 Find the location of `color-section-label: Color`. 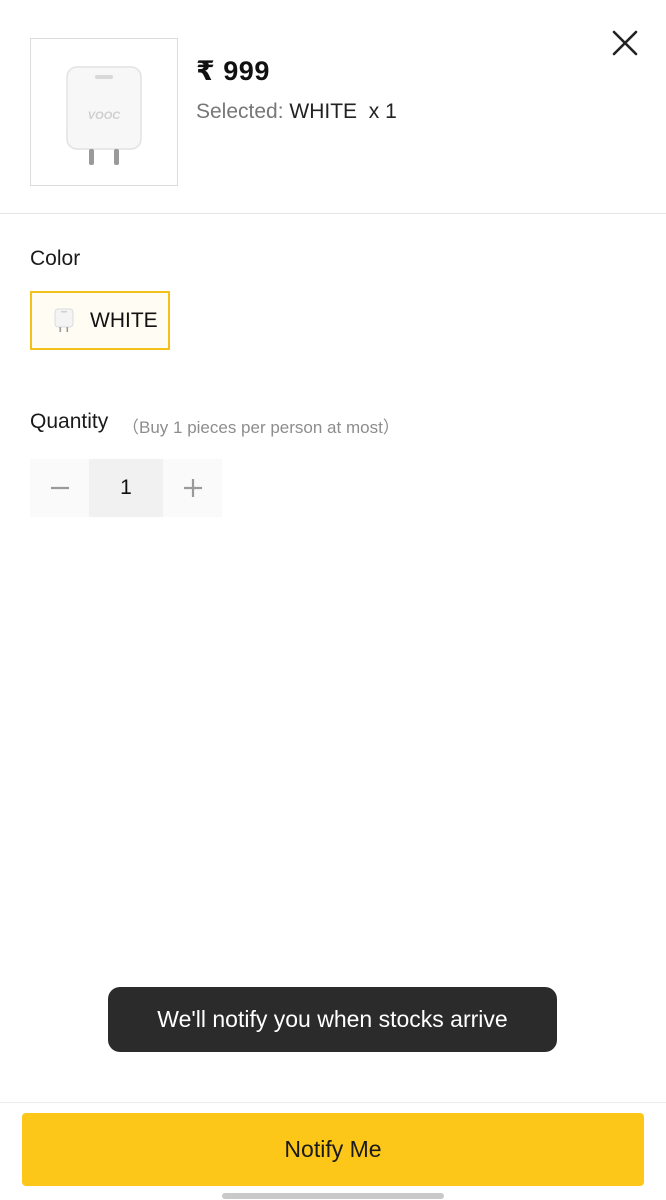

color-section-label: Color is located at coordinates (55, 258).